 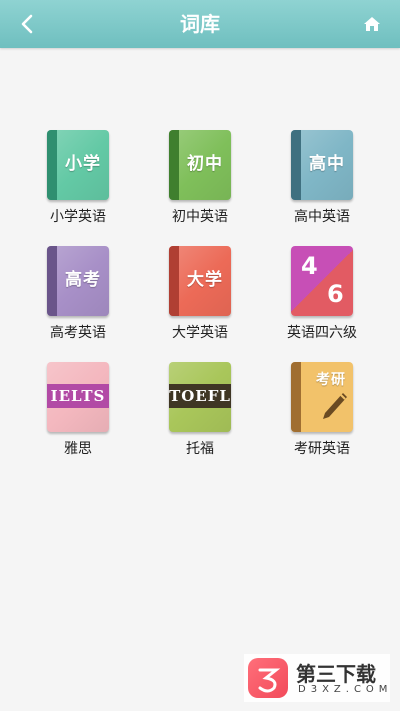 I want to click on cover-title: 高中, so click(x=327, y=164).